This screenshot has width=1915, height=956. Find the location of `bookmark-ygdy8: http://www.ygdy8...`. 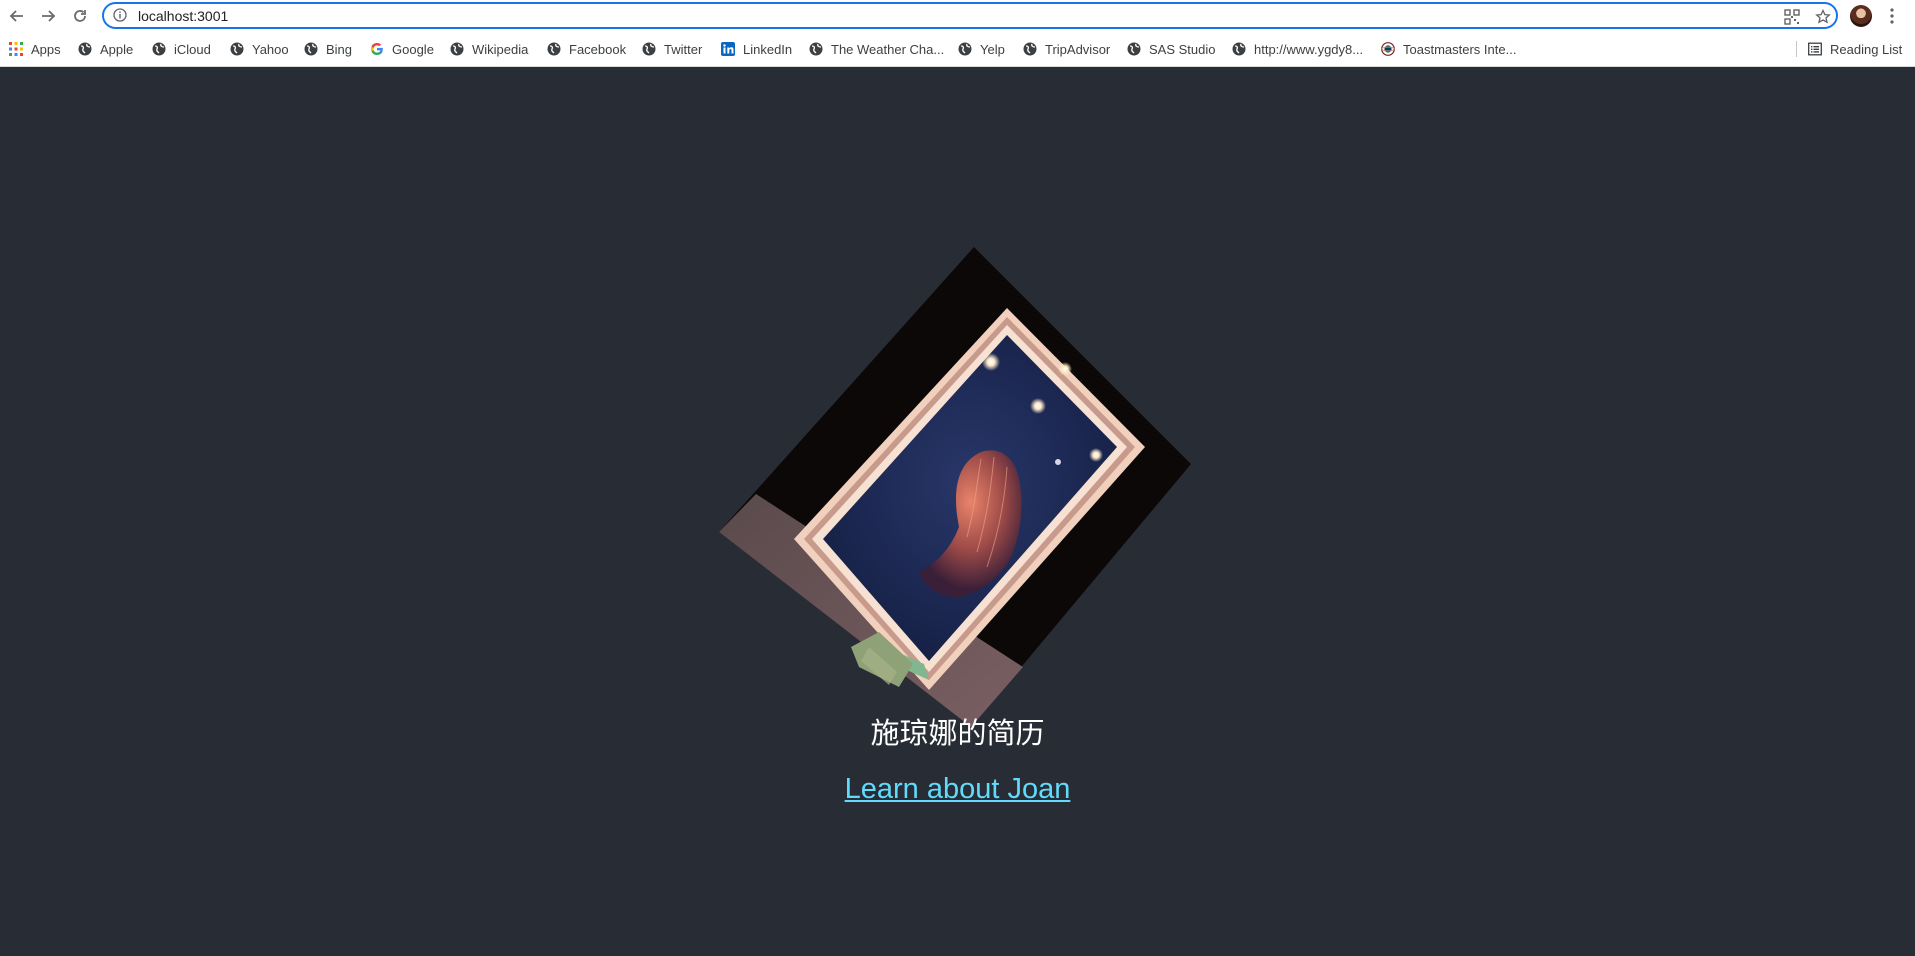

bookmark-ygdy8: http://www.ygdy8... is located at coordinates (1297, 49).